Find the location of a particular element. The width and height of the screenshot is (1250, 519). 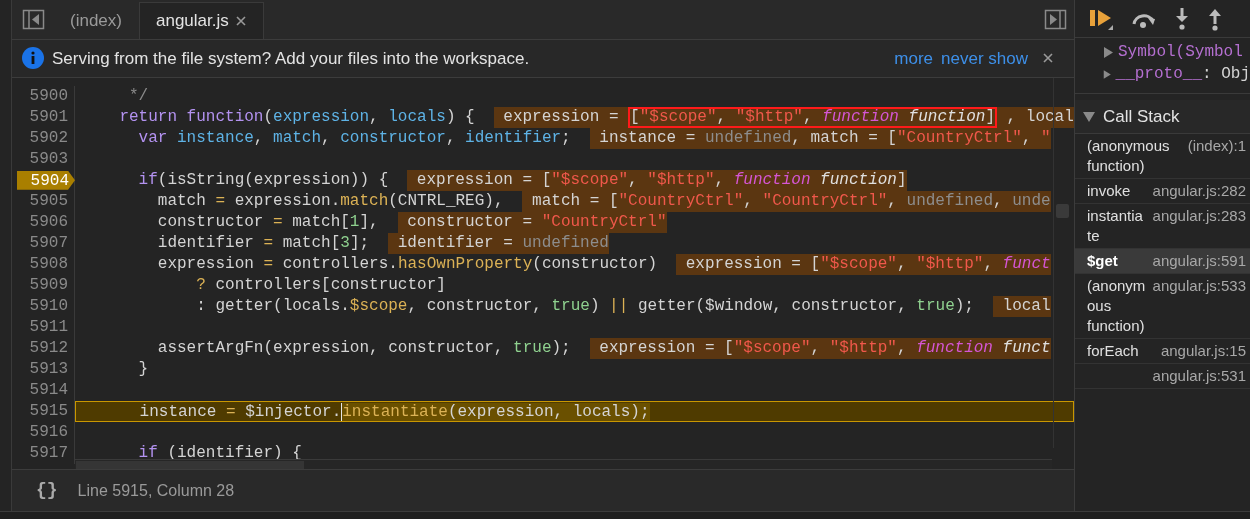

inline-value: expression = ["$scope", "$http", funct is located at coordinates (863, 264).